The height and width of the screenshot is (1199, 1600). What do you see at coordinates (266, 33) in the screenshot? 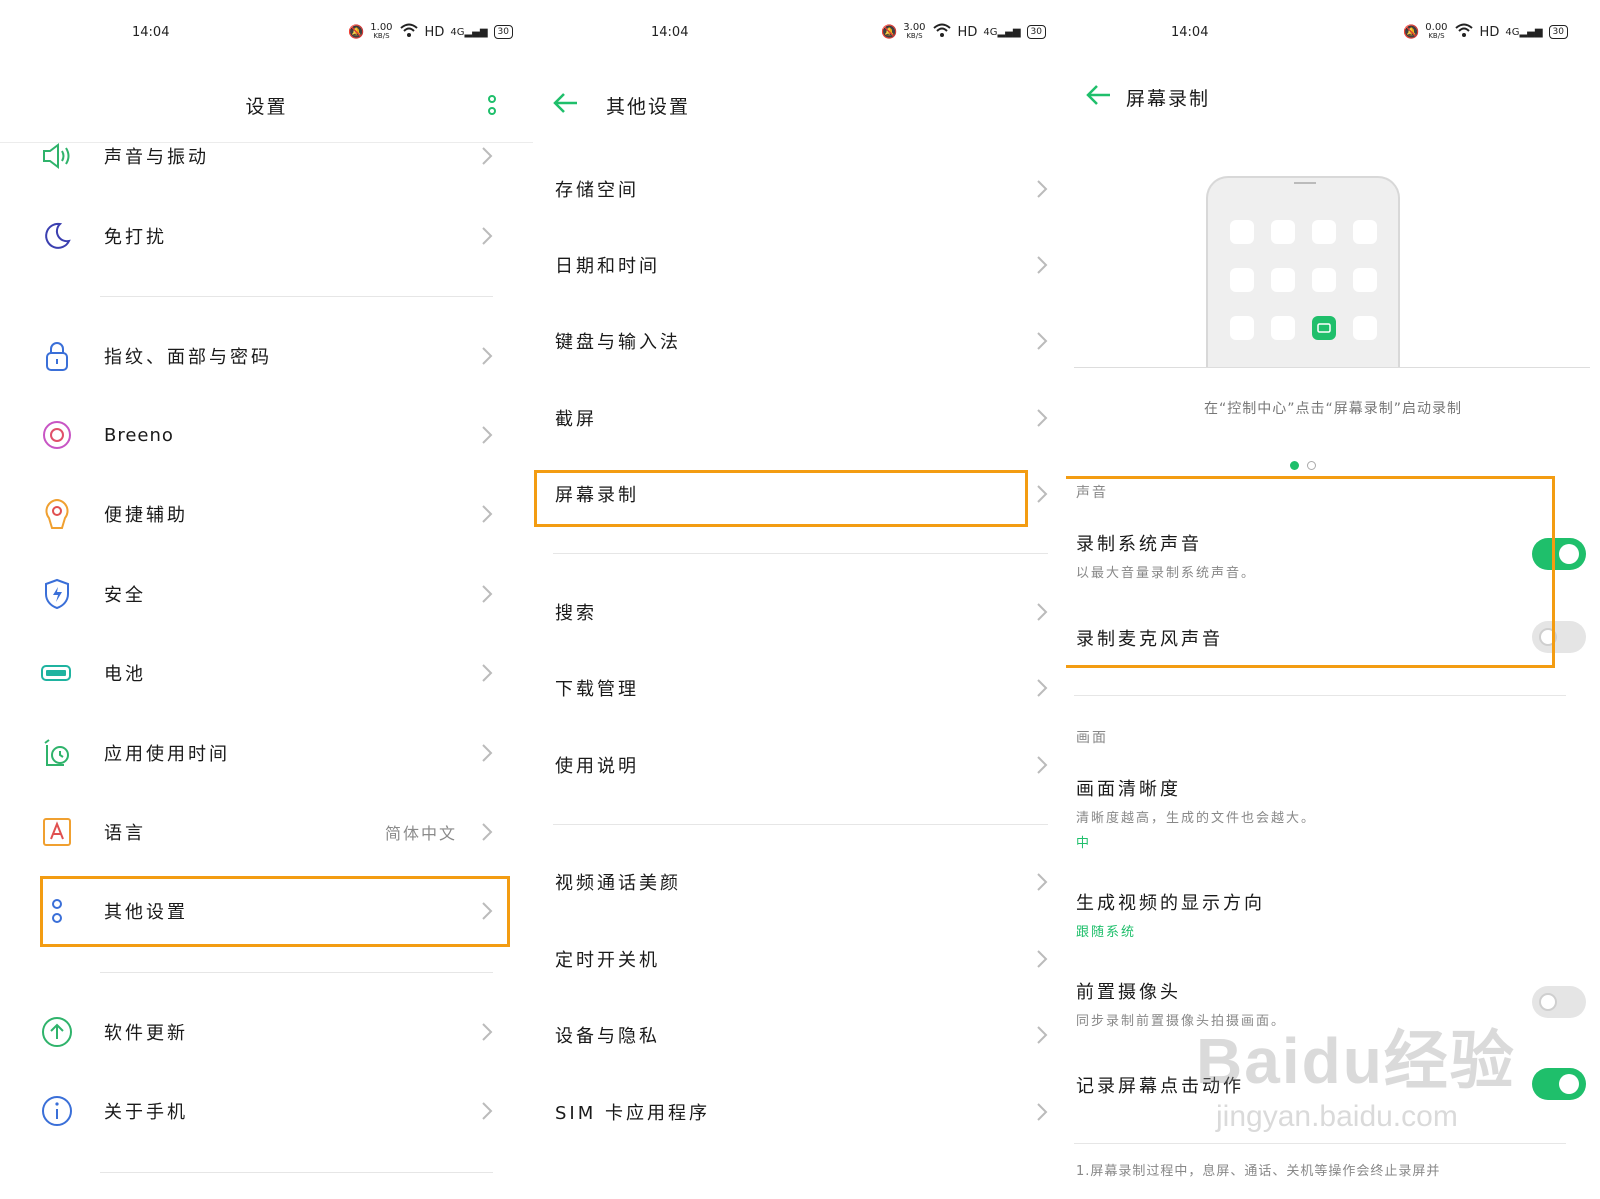
I see `status-bar: 14:04 🔕 1.00 KB/S HD 4G▂▄▆ 30` at bounding box center [266, 33].